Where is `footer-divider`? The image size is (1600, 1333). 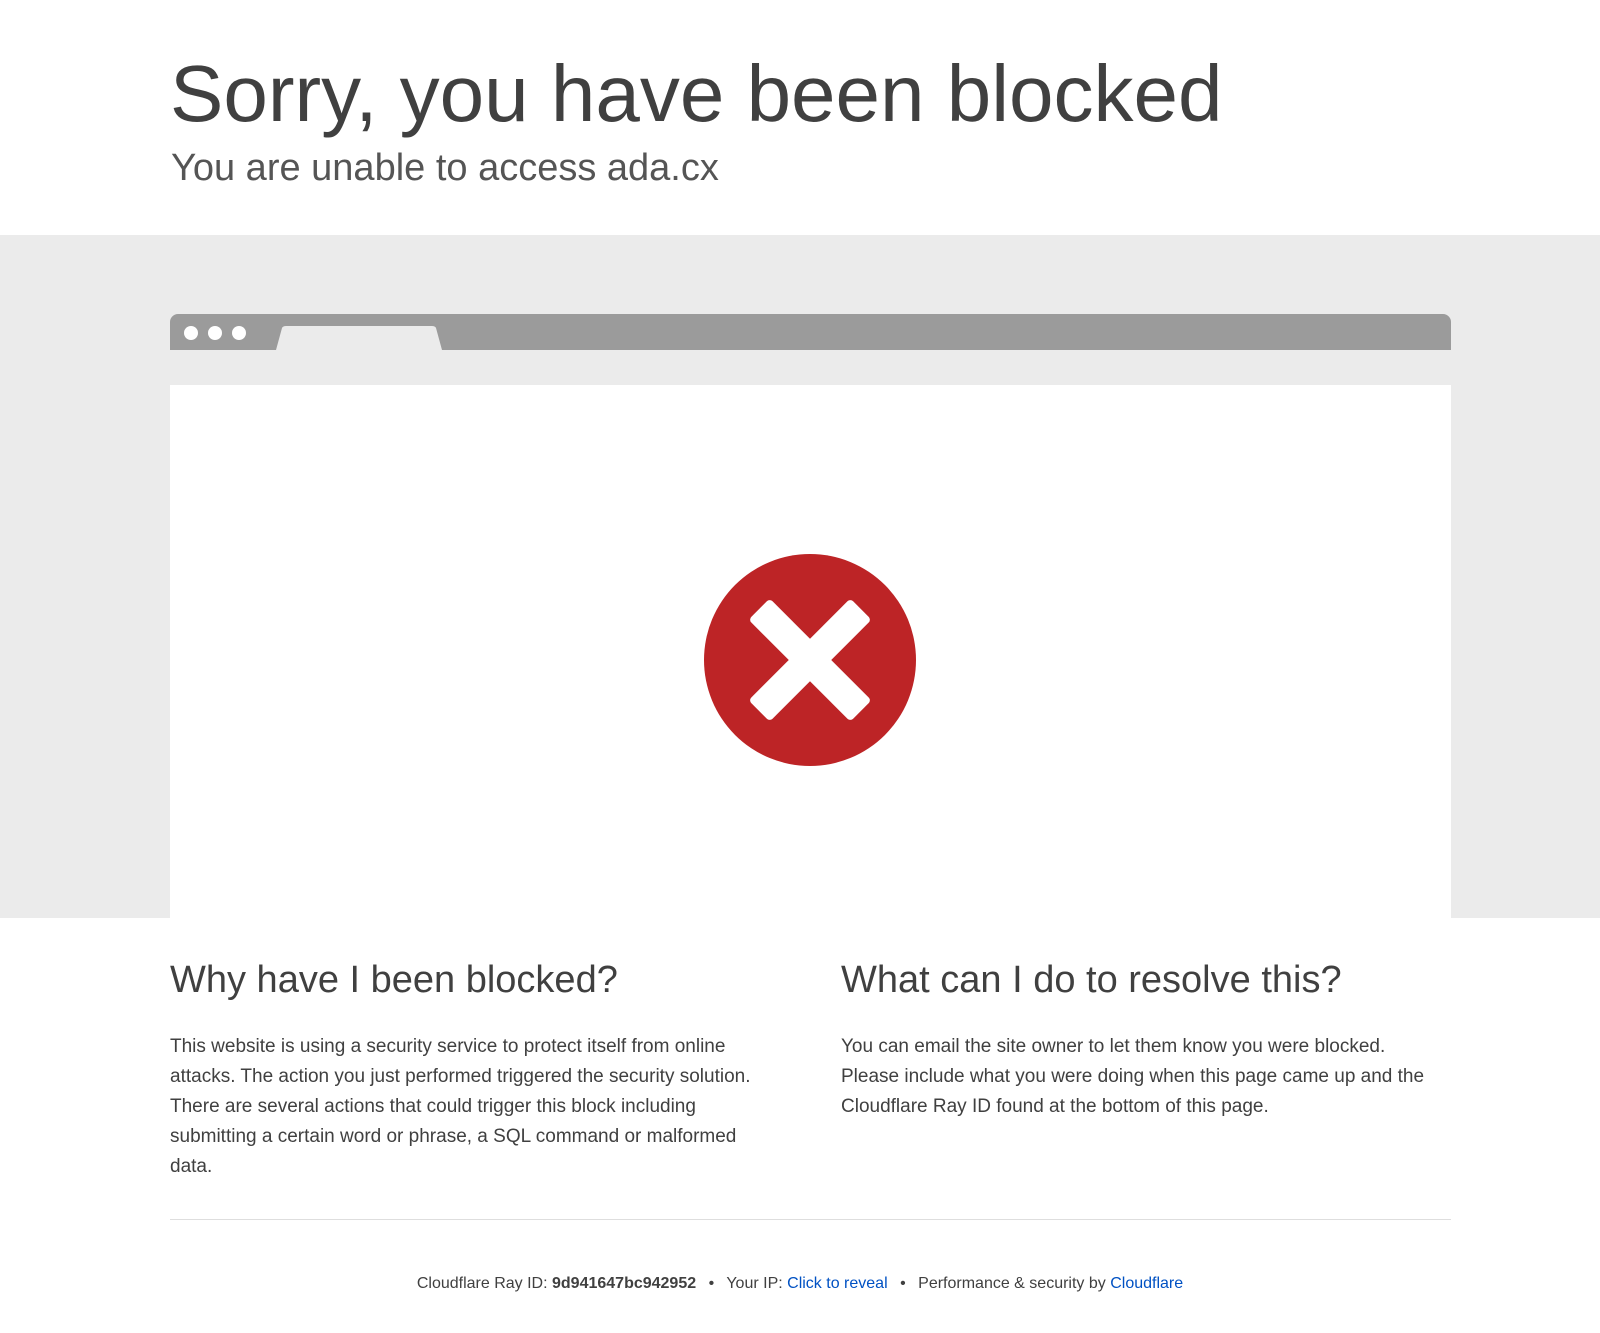
footer-divider is located at coordinates (810, 1219).